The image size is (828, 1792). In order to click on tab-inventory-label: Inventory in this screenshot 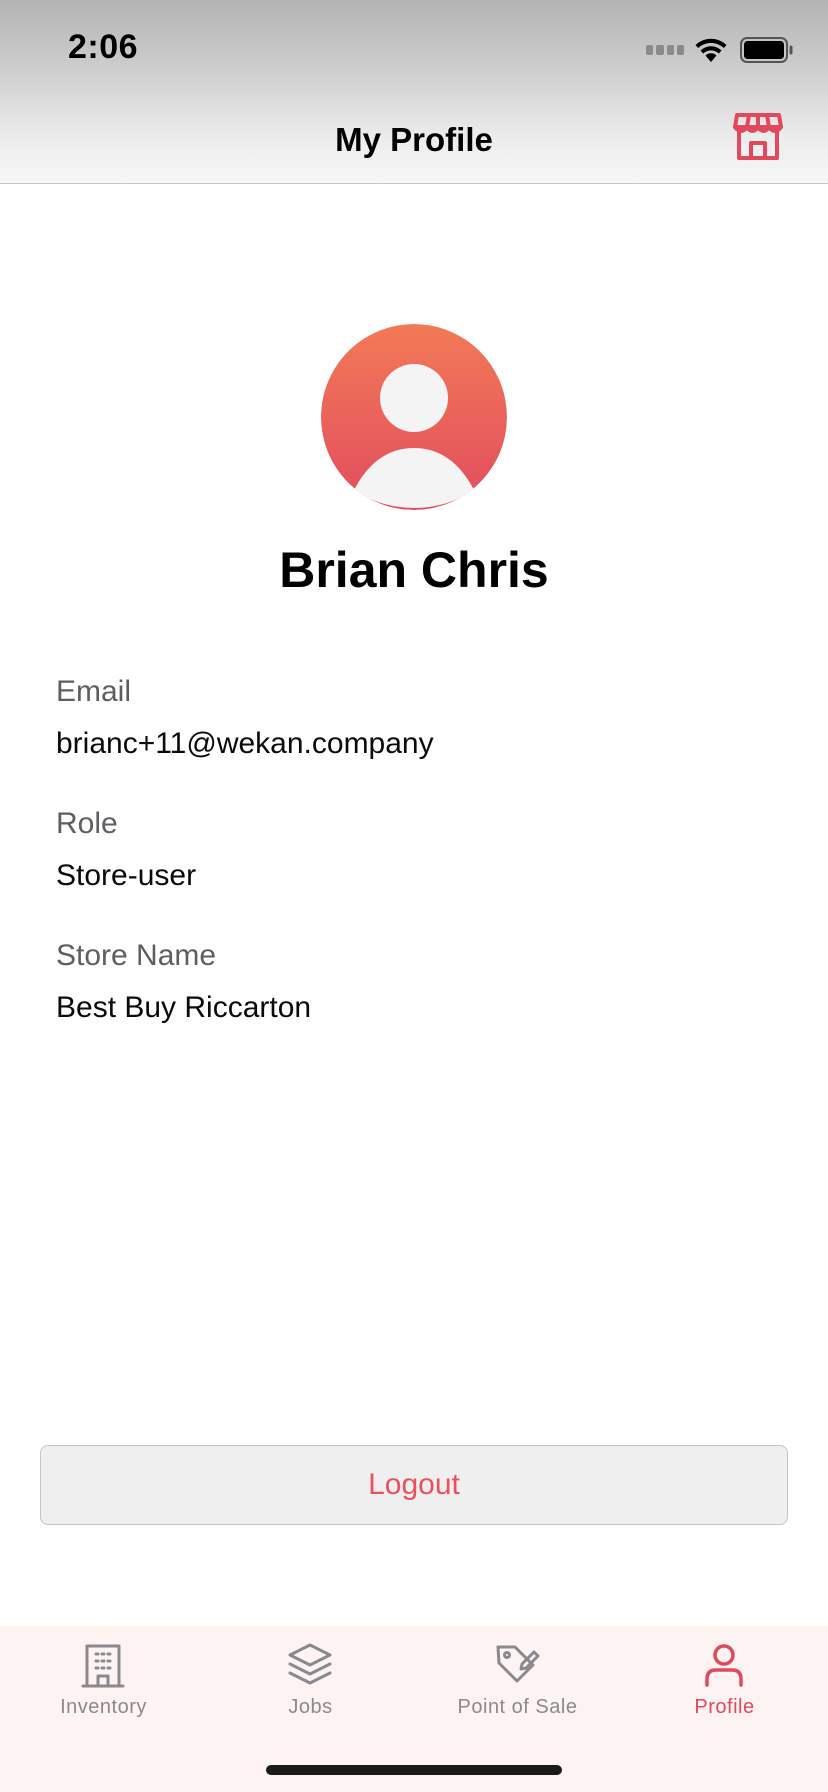, I will do `click(103, 1707)`.